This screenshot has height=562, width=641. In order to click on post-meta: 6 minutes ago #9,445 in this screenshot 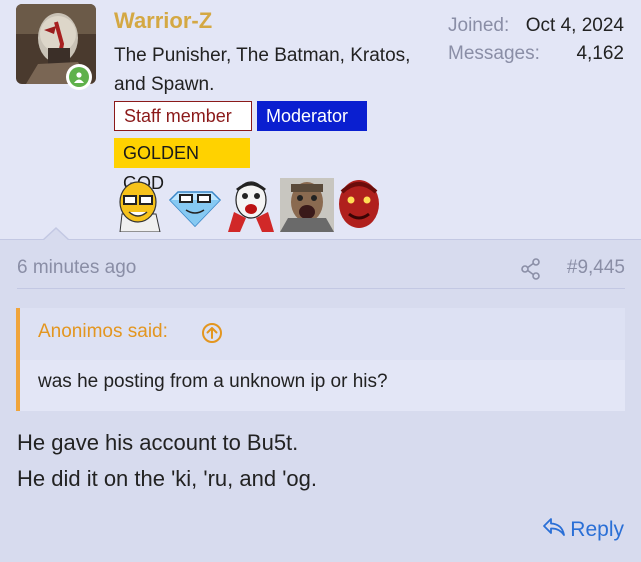, I will do `click(321, 271)`.